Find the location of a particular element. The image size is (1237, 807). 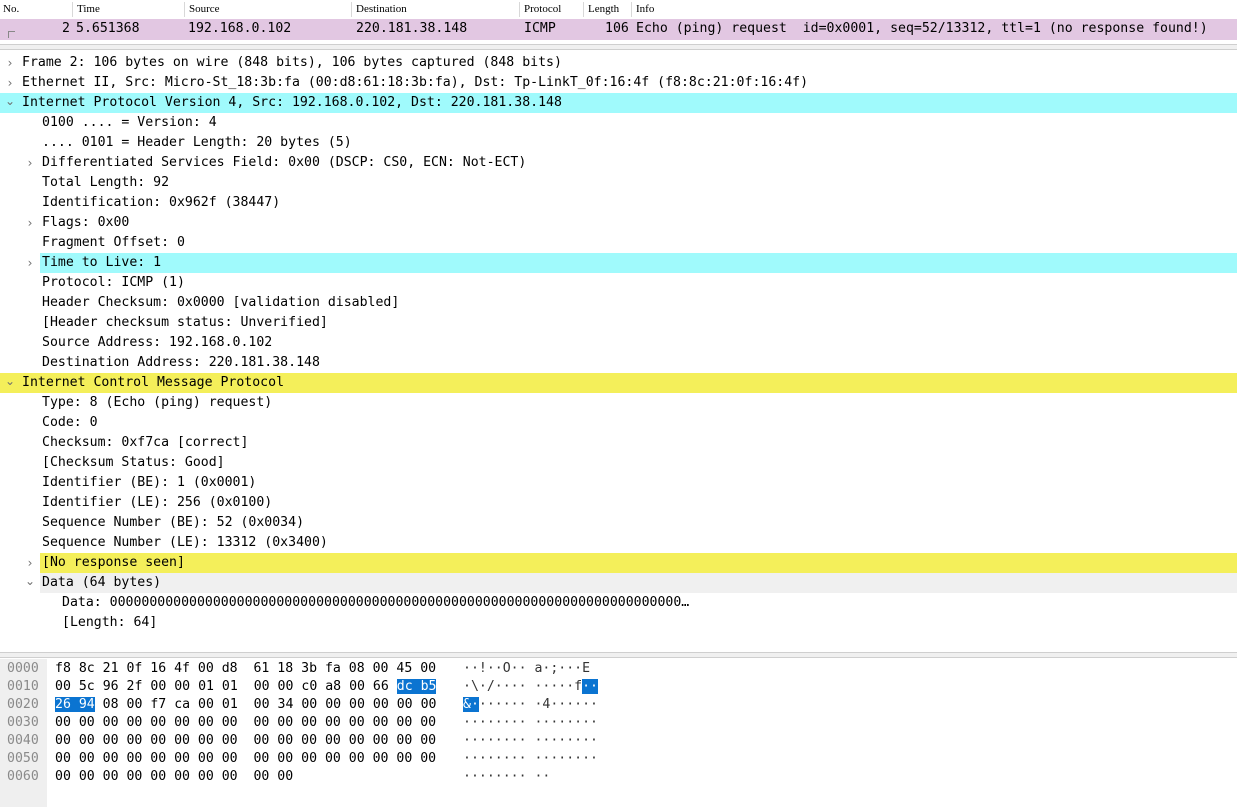

packet-no: 2 is located at coordinates (66, 28).